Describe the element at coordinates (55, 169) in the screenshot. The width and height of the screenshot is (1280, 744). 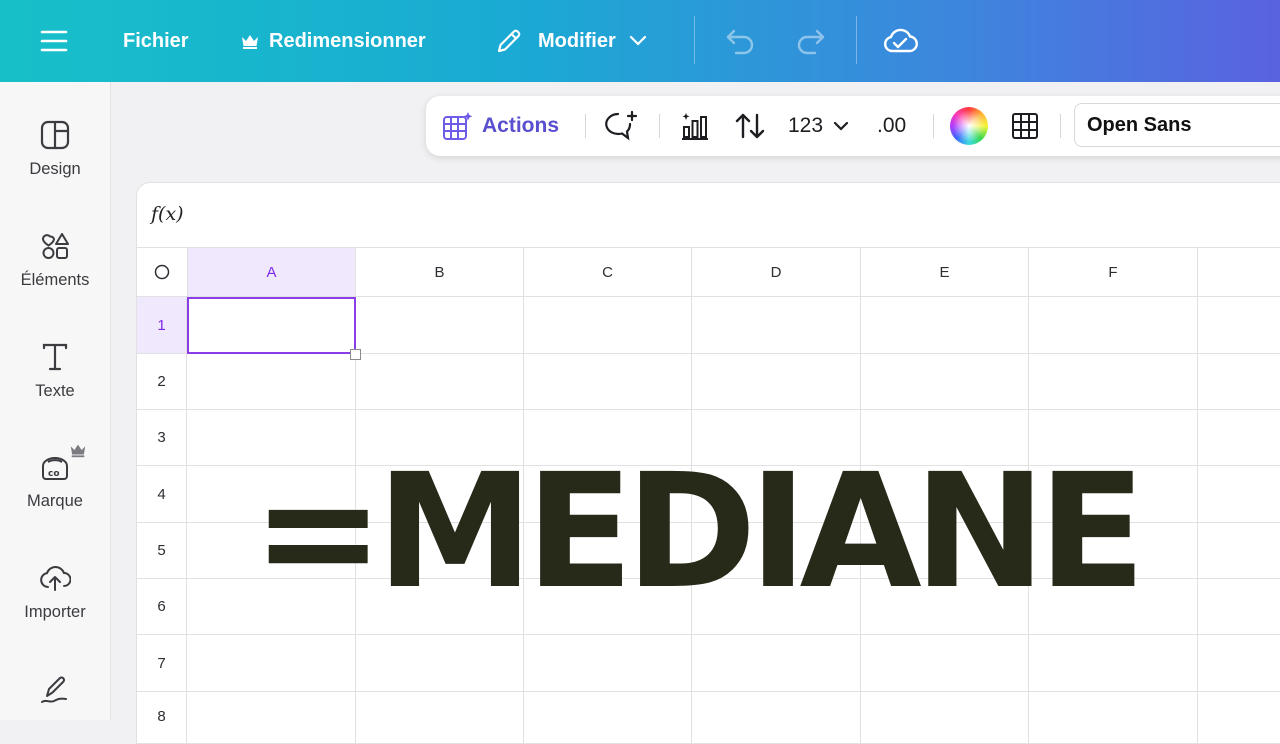
I see `sidebar-item-label: Design` at that location.